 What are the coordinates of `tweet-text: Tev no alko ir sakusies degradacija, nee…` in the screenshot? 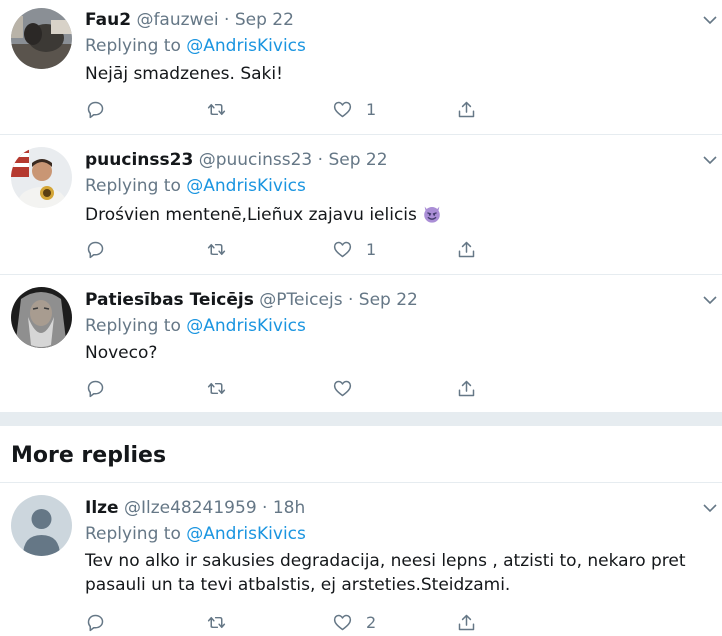 It's located at (397, 573).